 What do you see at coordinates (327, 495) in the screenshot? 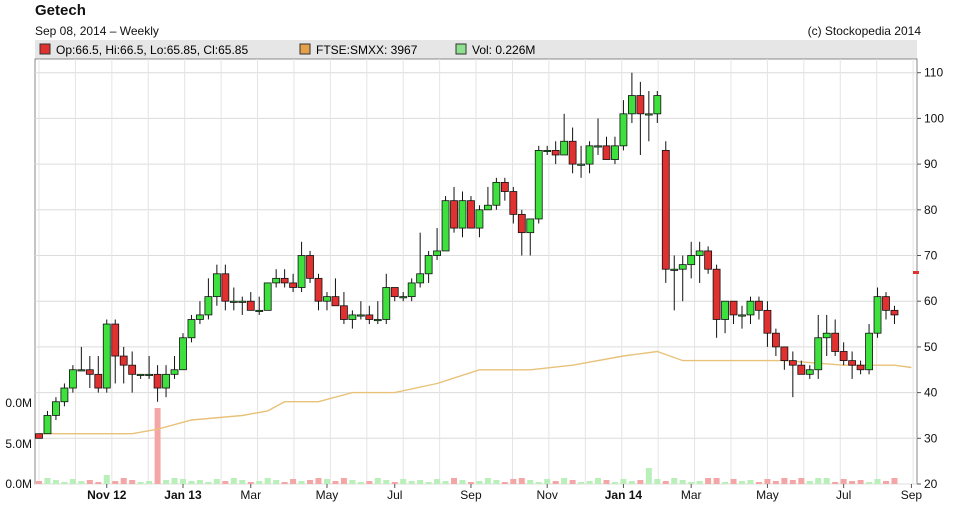
I see `x-tick-label: May` at bounding box center [327, 495].